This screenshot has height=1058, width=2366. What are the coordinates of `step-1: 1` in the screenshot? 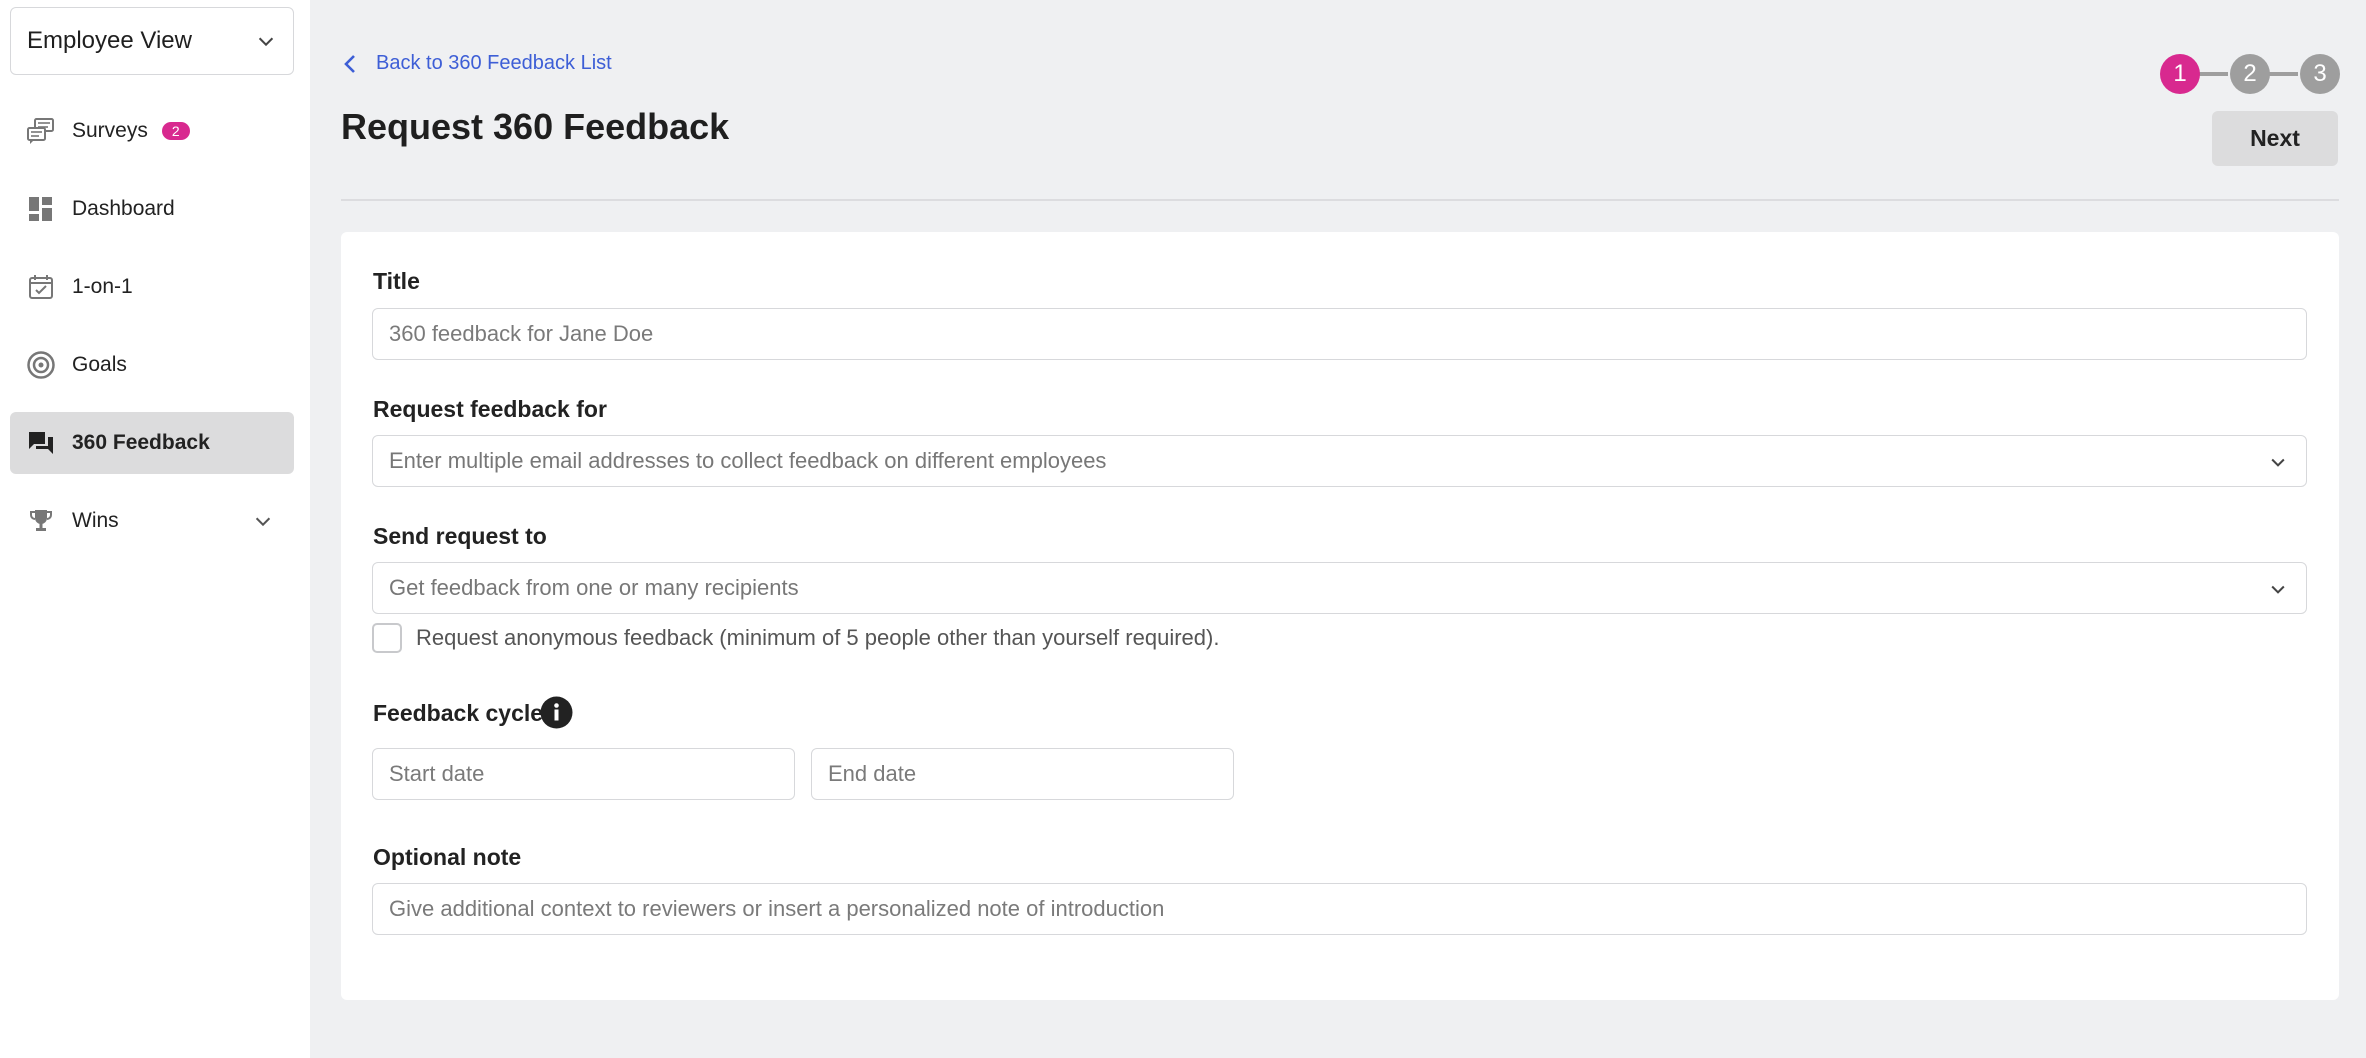 It's located at (2180, 74).